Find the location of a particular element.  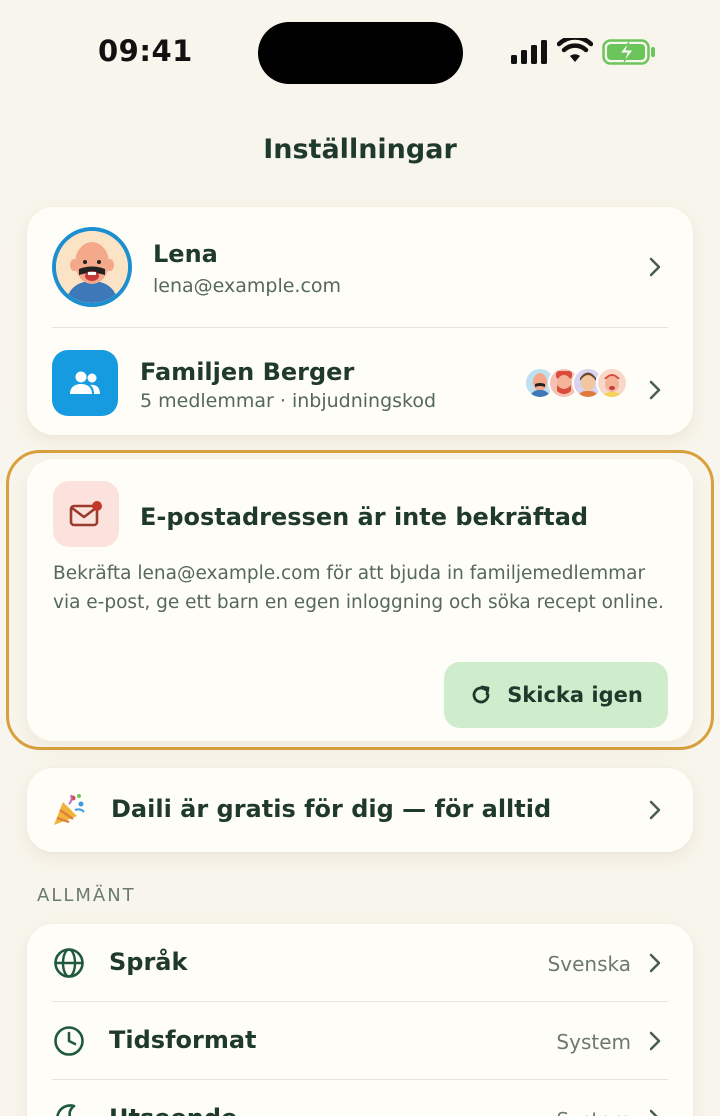

section-header-general: ALLMÄNT is located at coordinates (86, 895).